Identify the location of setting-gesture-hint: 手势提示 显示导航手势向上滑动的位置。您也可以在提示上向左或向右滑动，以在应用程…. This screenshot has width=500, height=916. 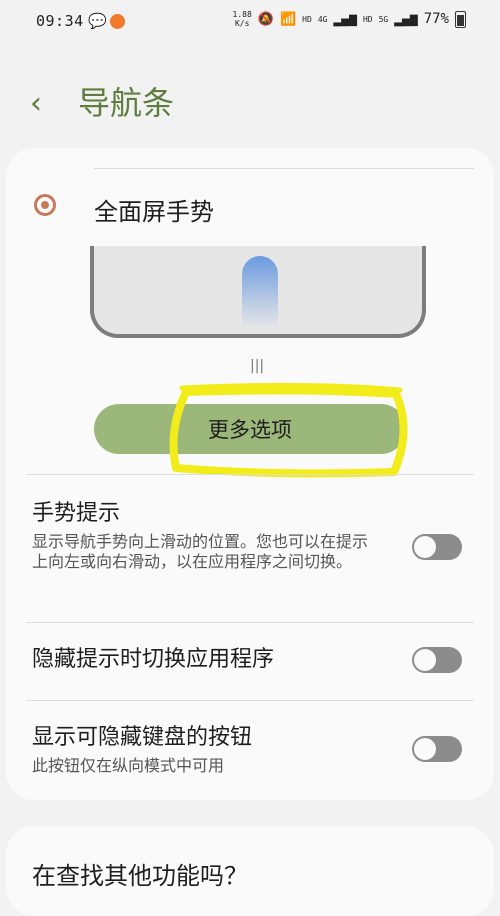
(252, 536).